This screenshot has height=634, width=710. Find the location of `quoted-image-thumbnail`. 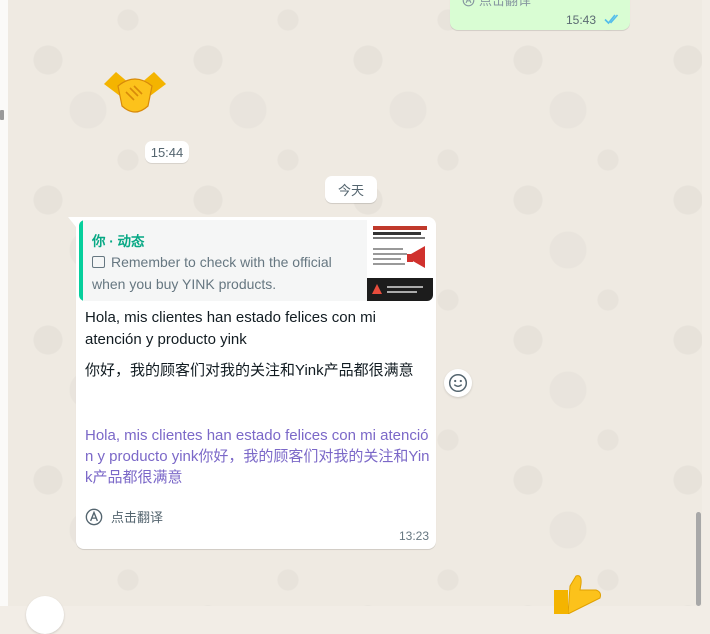

quoted-image-thumbnail is located at coordinates (400, 260).